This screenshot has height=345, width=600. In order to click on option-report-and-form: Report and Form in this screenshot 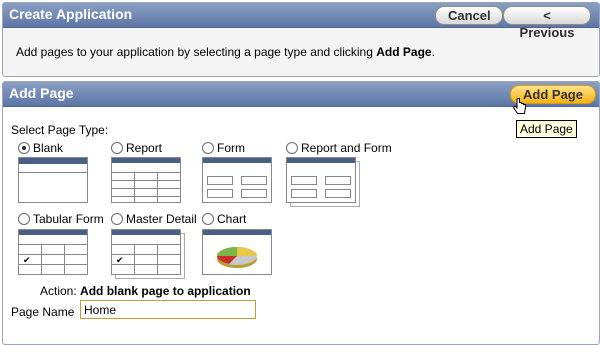, I will do `click(339, 148)`.